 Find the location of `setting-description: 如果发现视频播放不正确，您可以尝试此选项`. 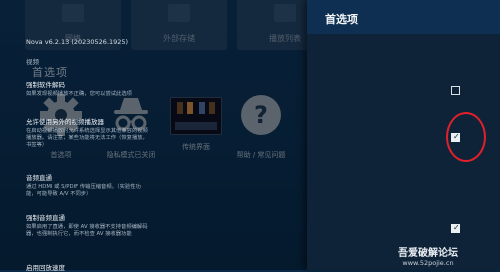

setting-description: 如果发现视频播放不正确，您可以尝试此选项 is located at coordinates (79, 94).